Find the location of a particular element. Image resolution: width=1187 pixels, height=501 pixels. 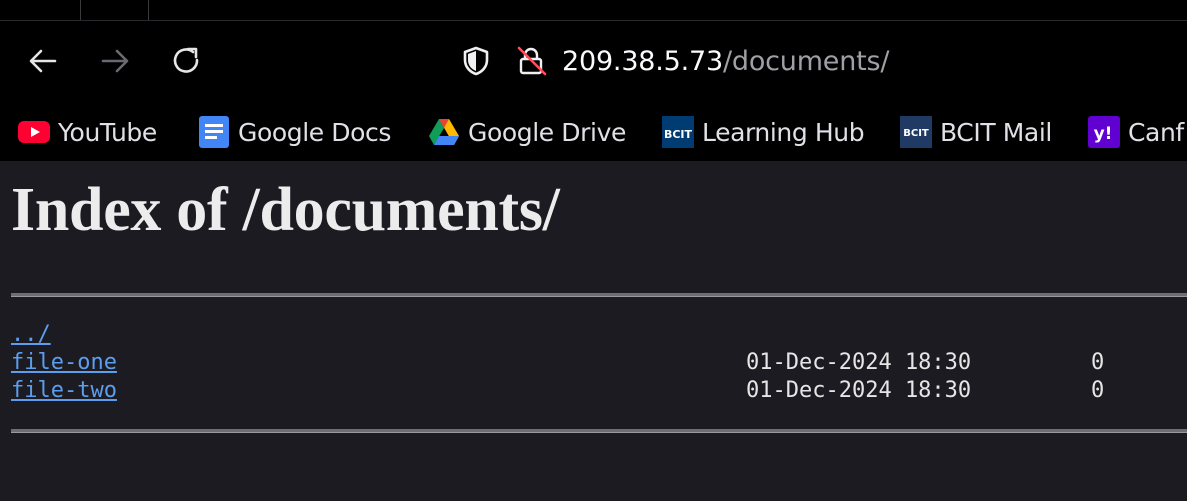

reload-icon is located at coordinates (186, 60).